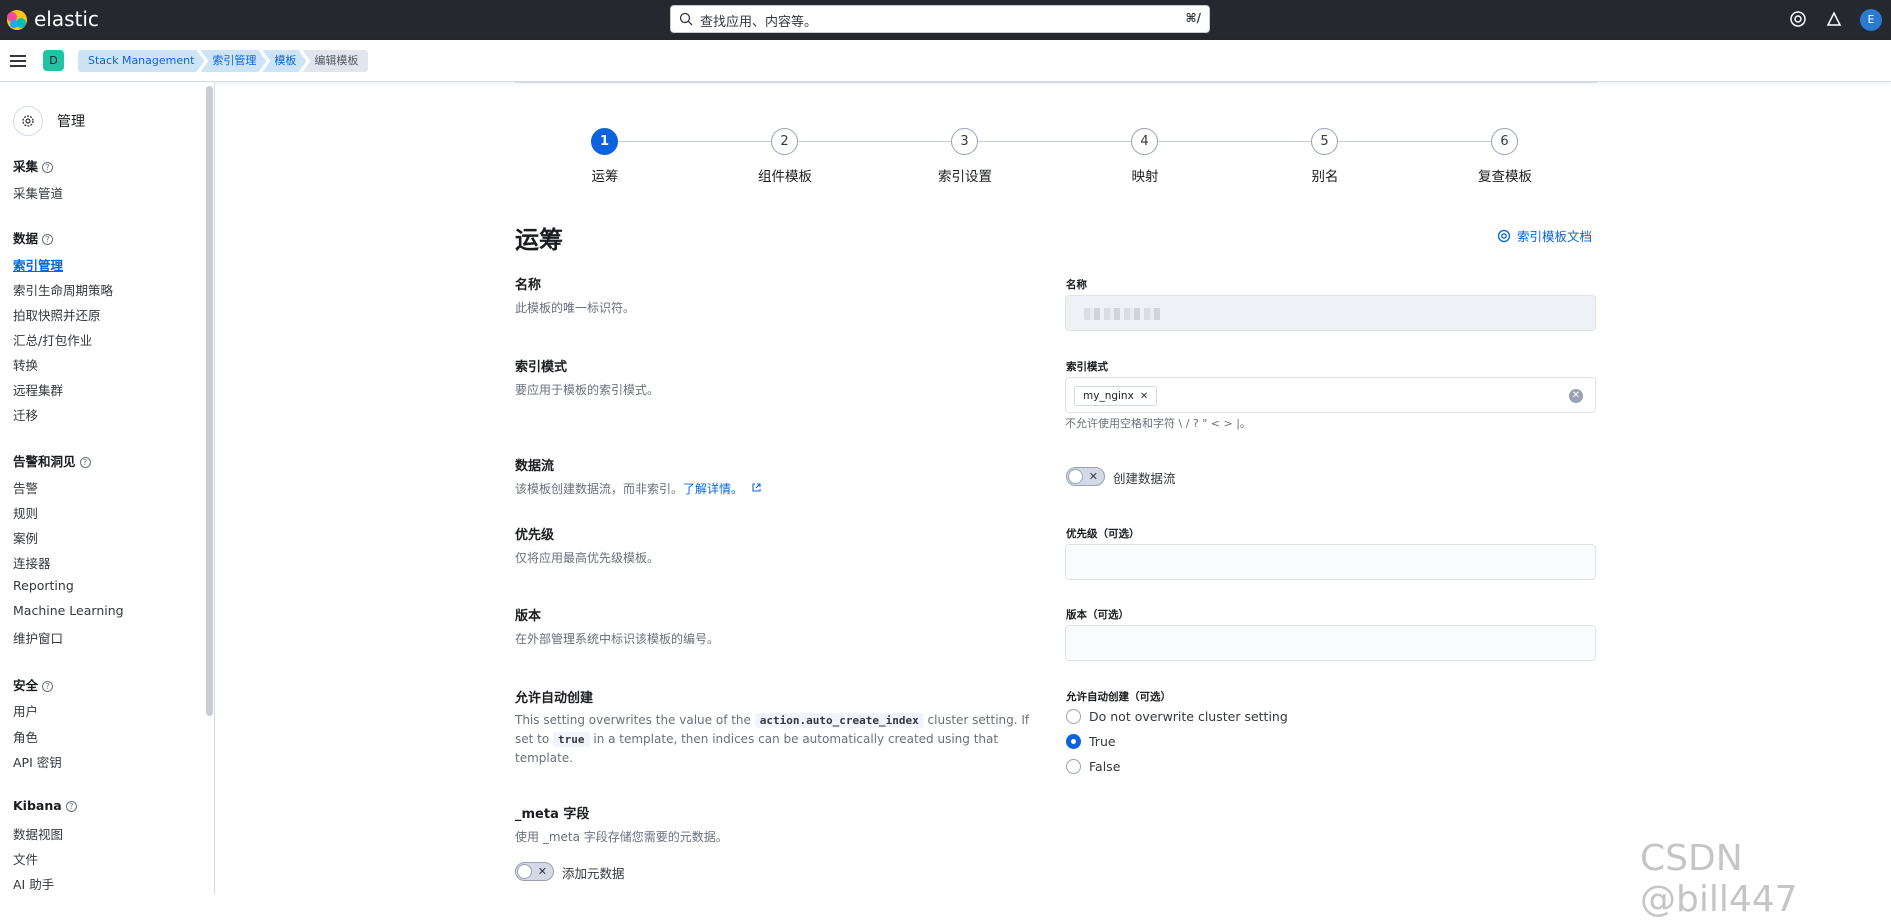 Image resolution: width=1891 pixels, height=920 pixels. Describe the element at coordinates (1144, 396) in the screenshot. I see `remove-chip-icon: ✕` at that location.